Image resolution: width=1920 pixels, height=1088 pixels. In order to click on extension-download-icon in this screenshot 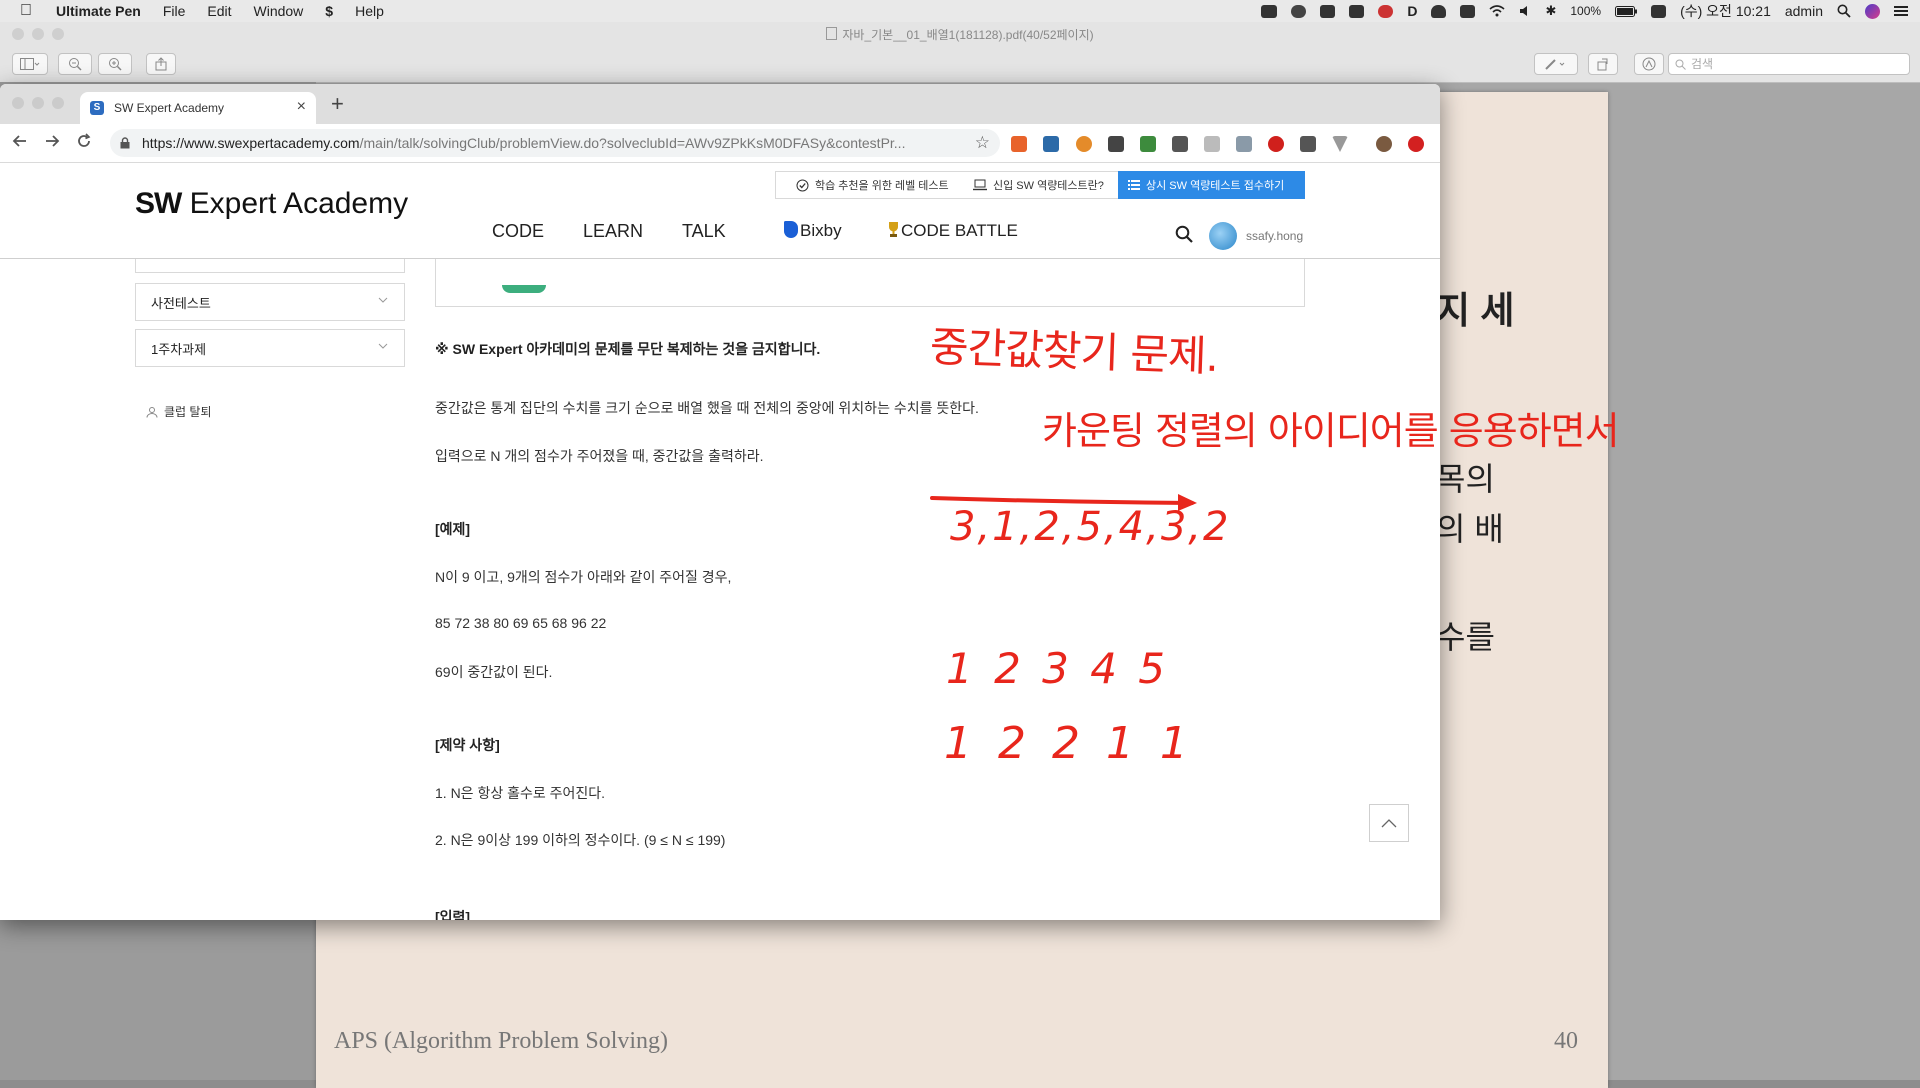, I will do `click(1244, 144)`.